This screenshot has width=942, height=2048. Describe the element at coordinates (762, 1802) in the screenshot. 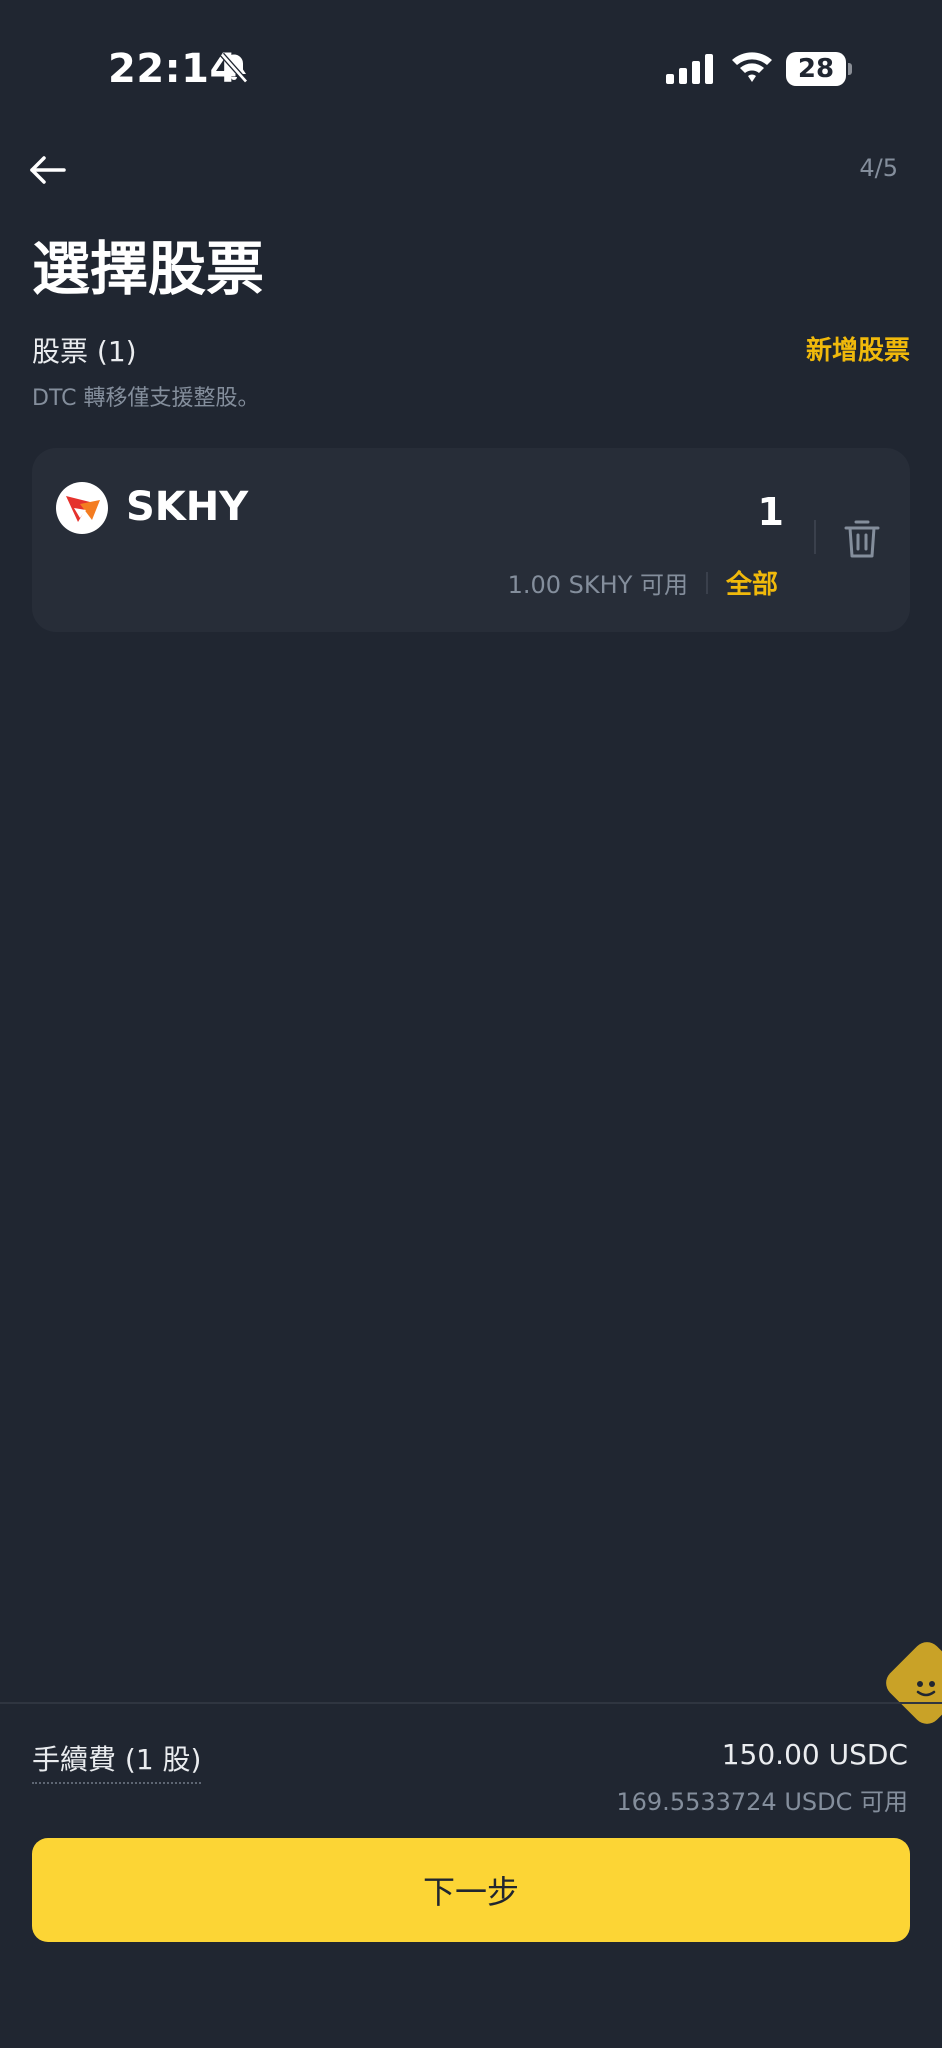

I see `fee-available-balance: 169.5533724 USDC 可用` at that location.